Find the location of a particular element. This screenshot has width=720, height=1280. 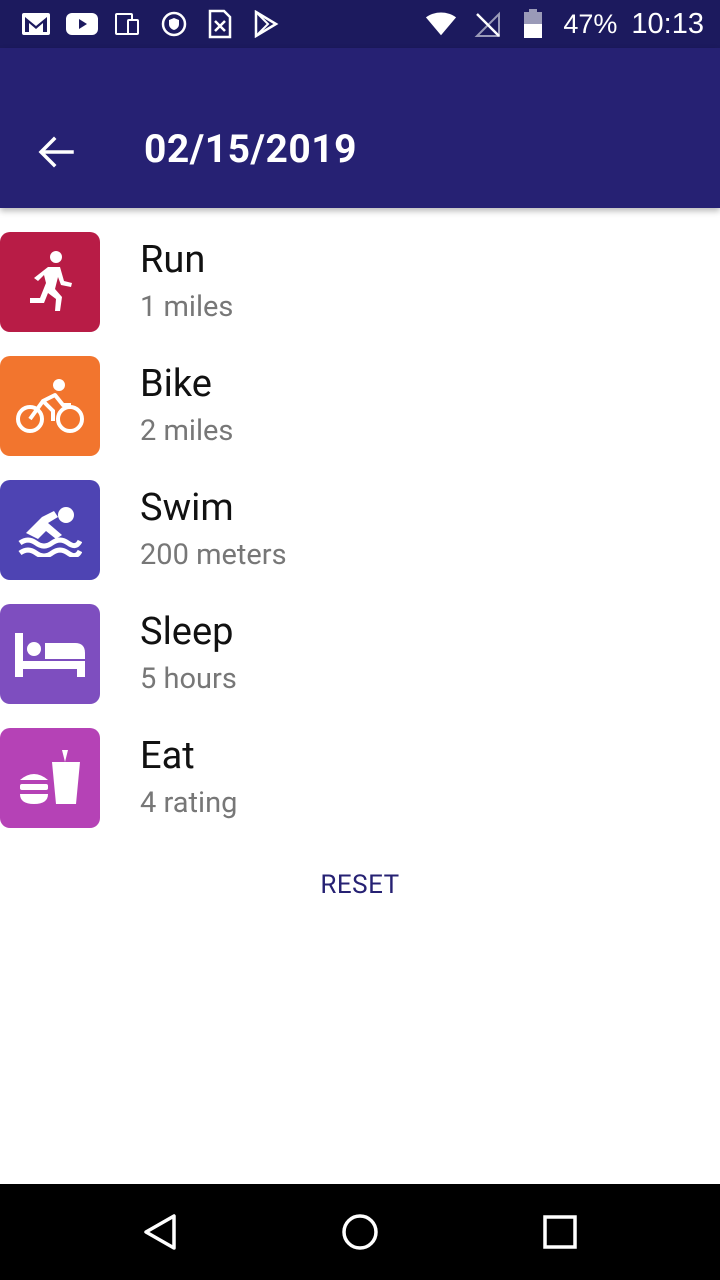

run-tile is located at coordinates (50, 282).